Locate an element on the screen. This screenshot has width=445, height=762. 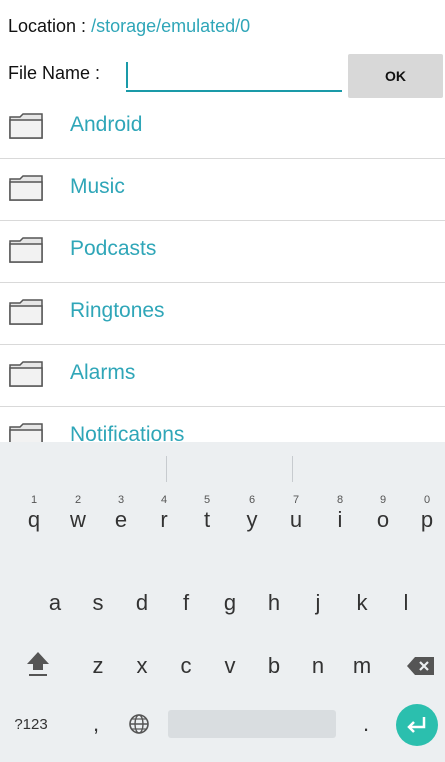
shift-icon is located at coordinates (38, 664).